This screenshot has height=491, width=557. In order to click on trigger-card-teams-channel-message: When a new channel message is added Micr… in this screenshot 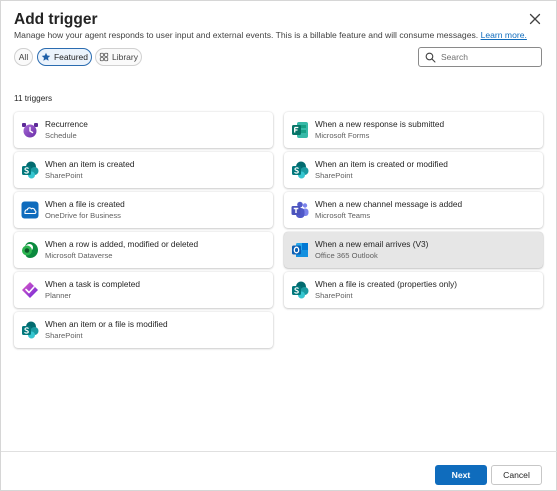, I will do `click(413, 210)`.